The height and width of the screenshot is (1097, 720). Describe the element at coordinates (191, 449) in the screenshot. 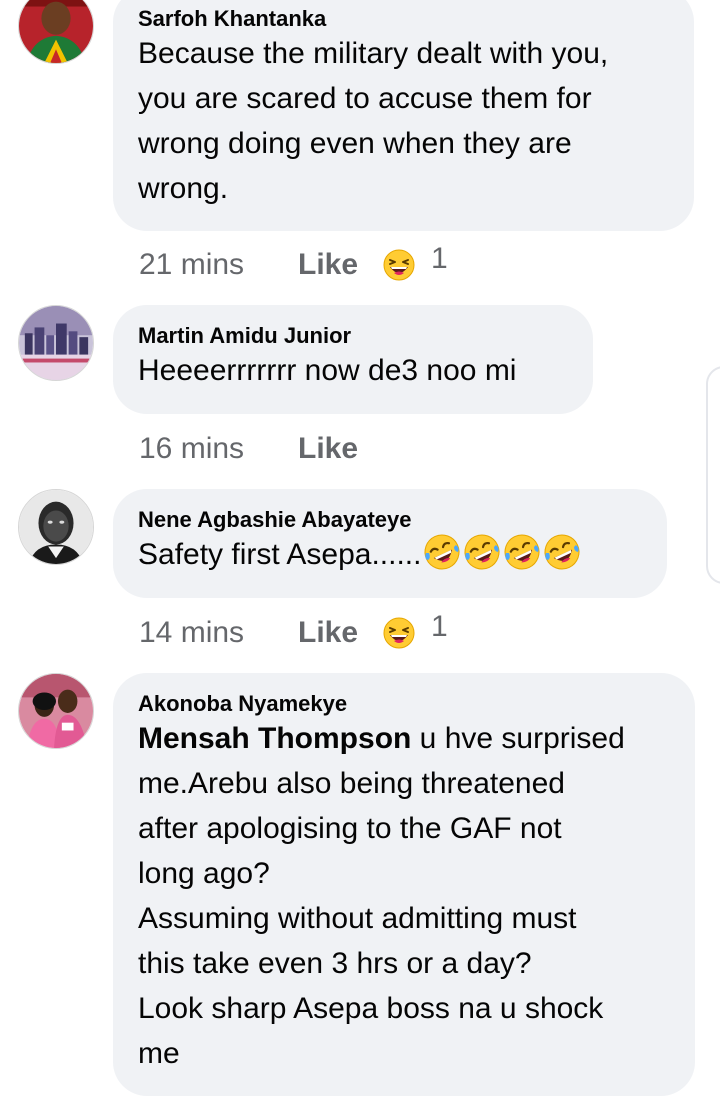

I see `comment-time: 16 mins` at that location.